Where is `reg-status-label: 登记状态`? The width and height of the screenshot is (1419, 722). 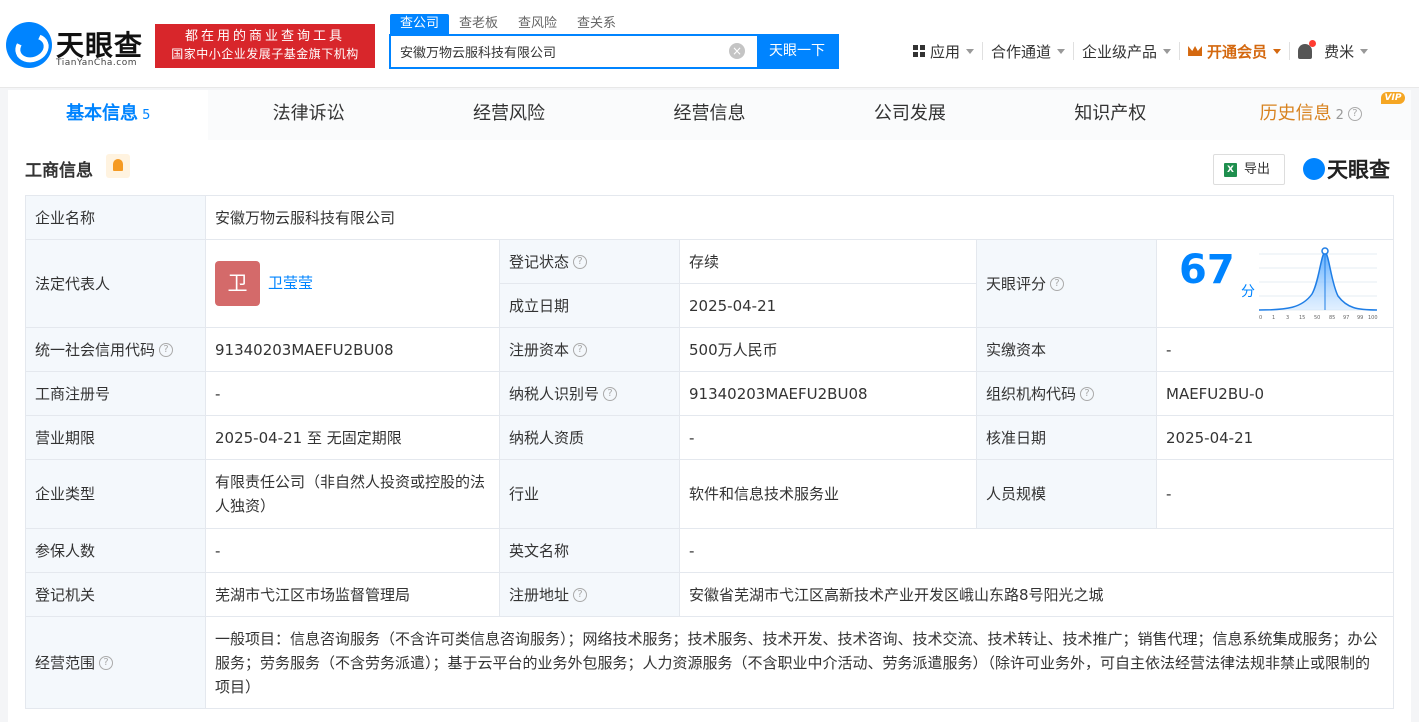
reg-status-label: 登记状态 is located at coordinates (539, 261).